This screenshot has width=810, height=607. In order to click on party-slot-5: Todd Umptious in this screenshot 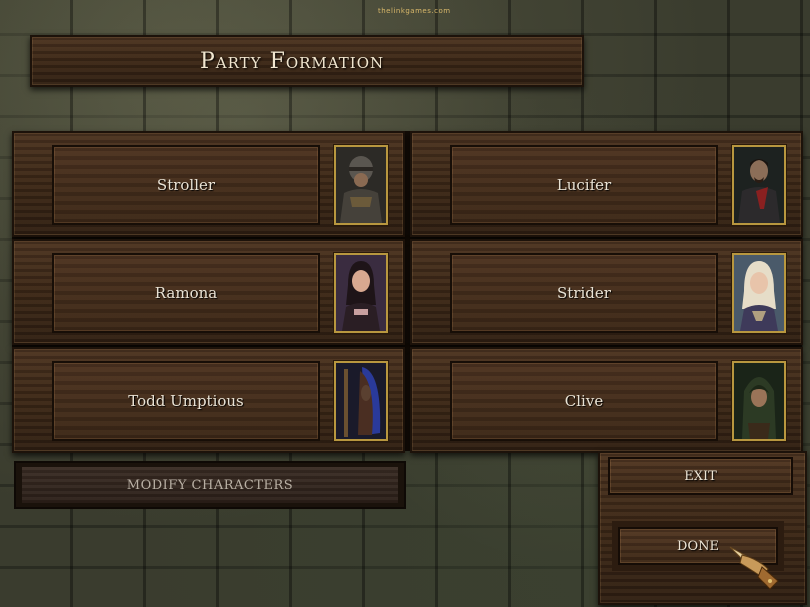, I will do `click(208, 400)`.